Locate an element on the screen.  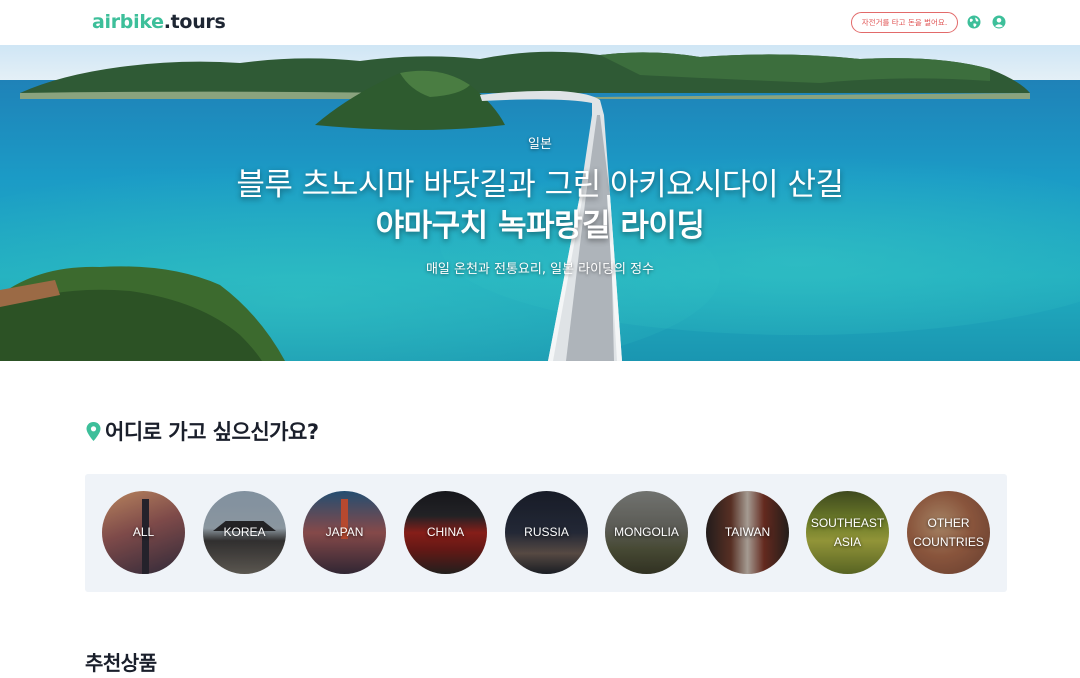
destination-mongolia-label: MONGOLIA is located at coordinates (646, 532).